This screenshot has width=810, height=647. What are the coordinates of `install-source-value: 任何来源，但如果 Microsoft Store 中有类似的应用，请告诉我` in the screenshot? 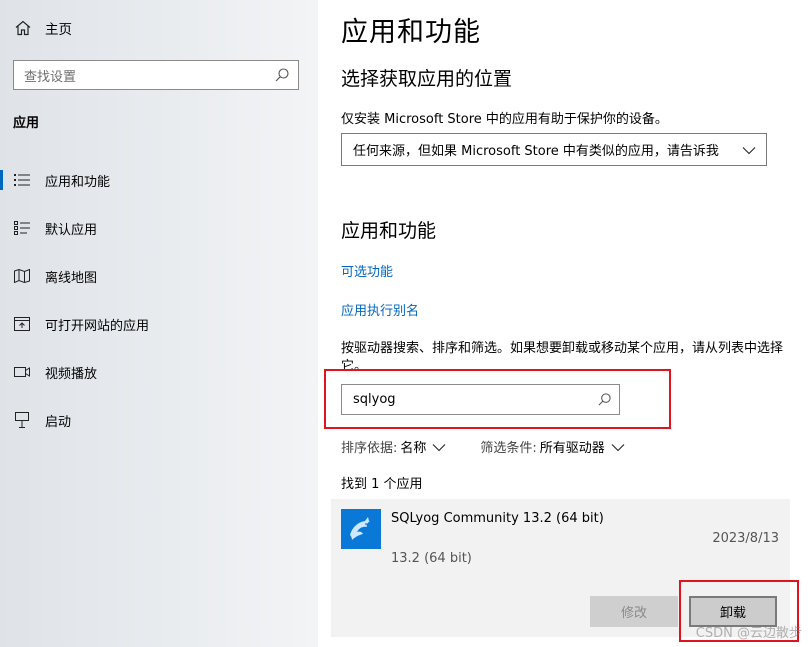 It's located at (536, 151).